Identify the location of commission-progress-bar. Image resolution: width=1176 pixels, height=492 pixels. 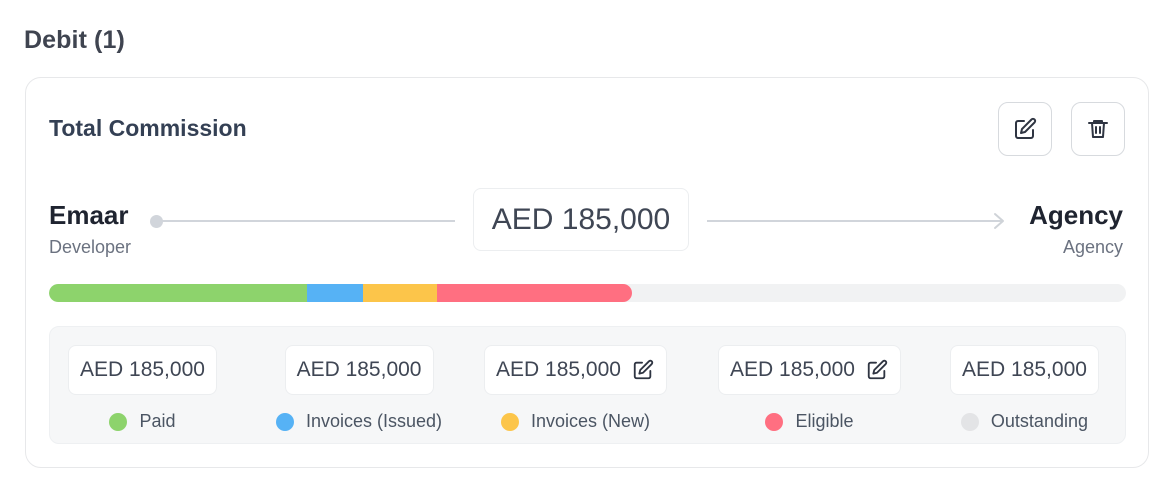
(587, 293).